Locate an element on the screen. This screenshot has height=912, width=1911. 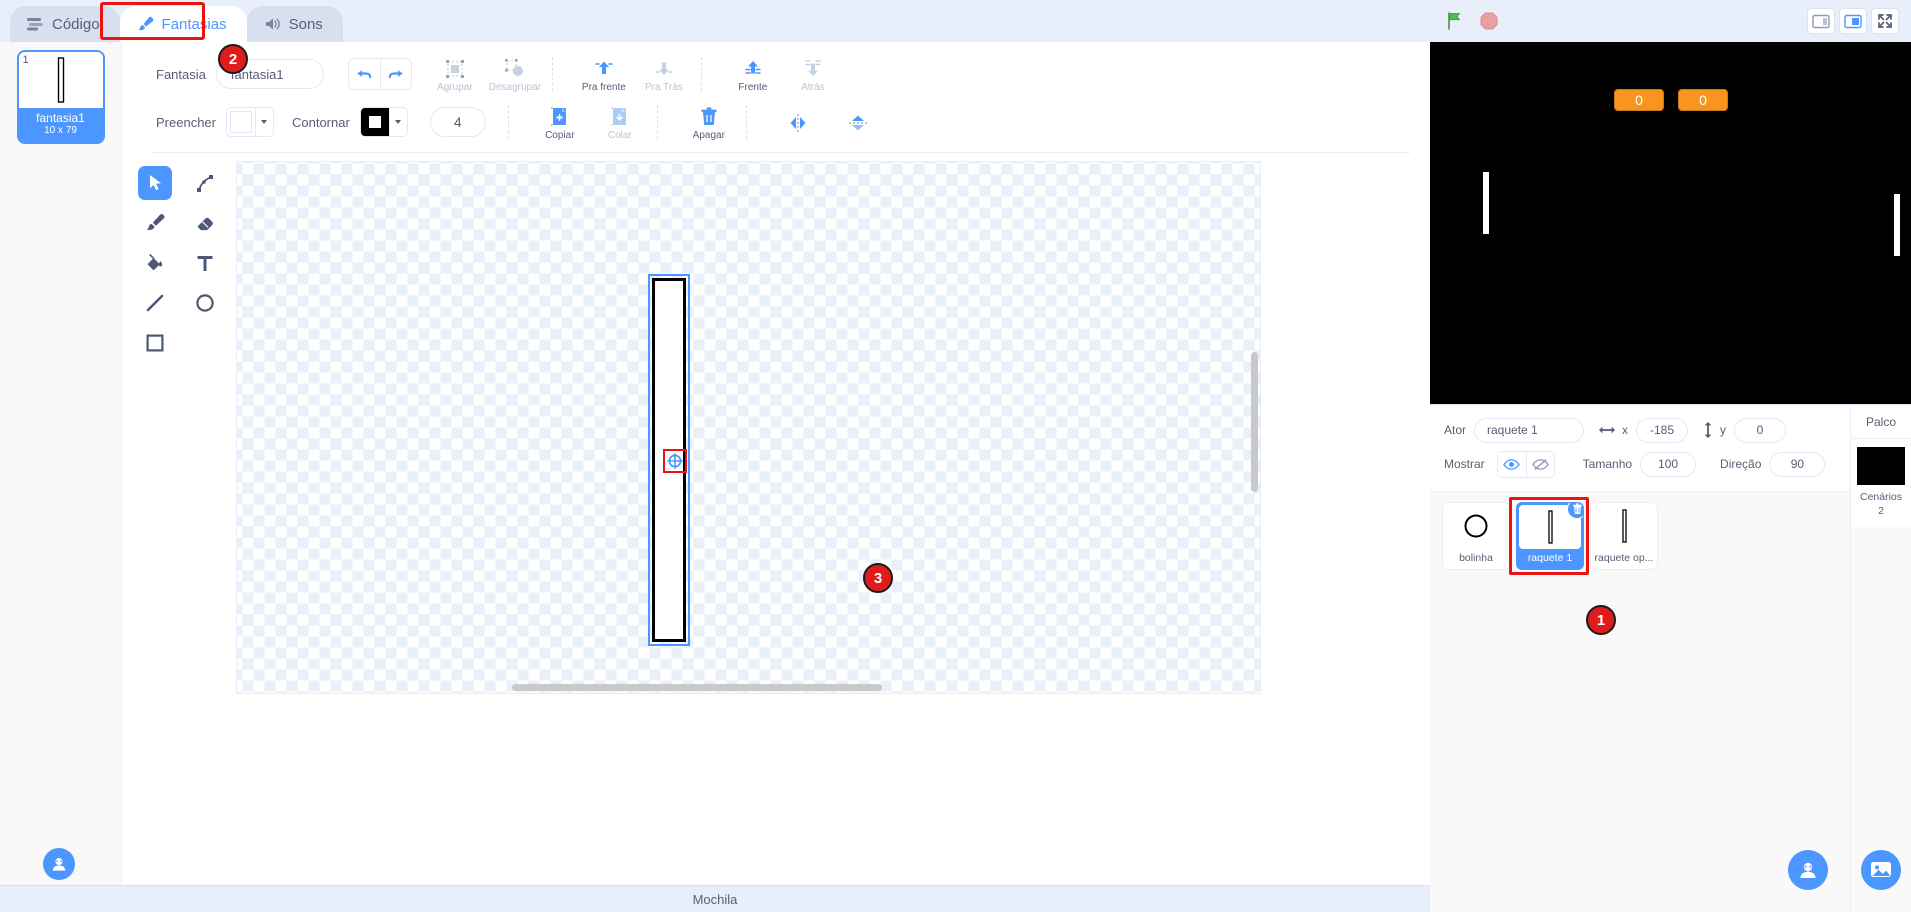
paint-tool-palette is located at coordinates (180, 263).